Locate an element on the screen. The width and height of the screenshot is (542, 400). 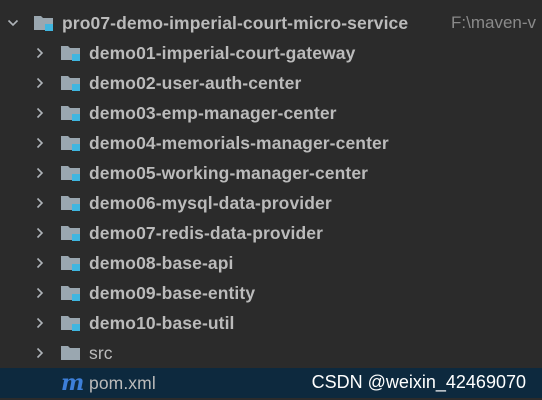
project-root-name: pro07-demo-imperial-court-micro-service is located at coordinates (235, 23).